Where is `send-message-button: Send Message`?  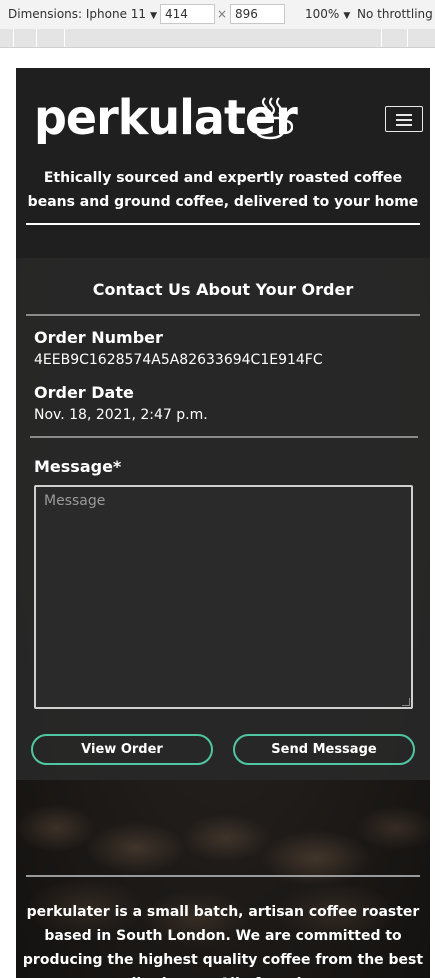
send-message-button: Send Message is located at coordinates (324, 749).